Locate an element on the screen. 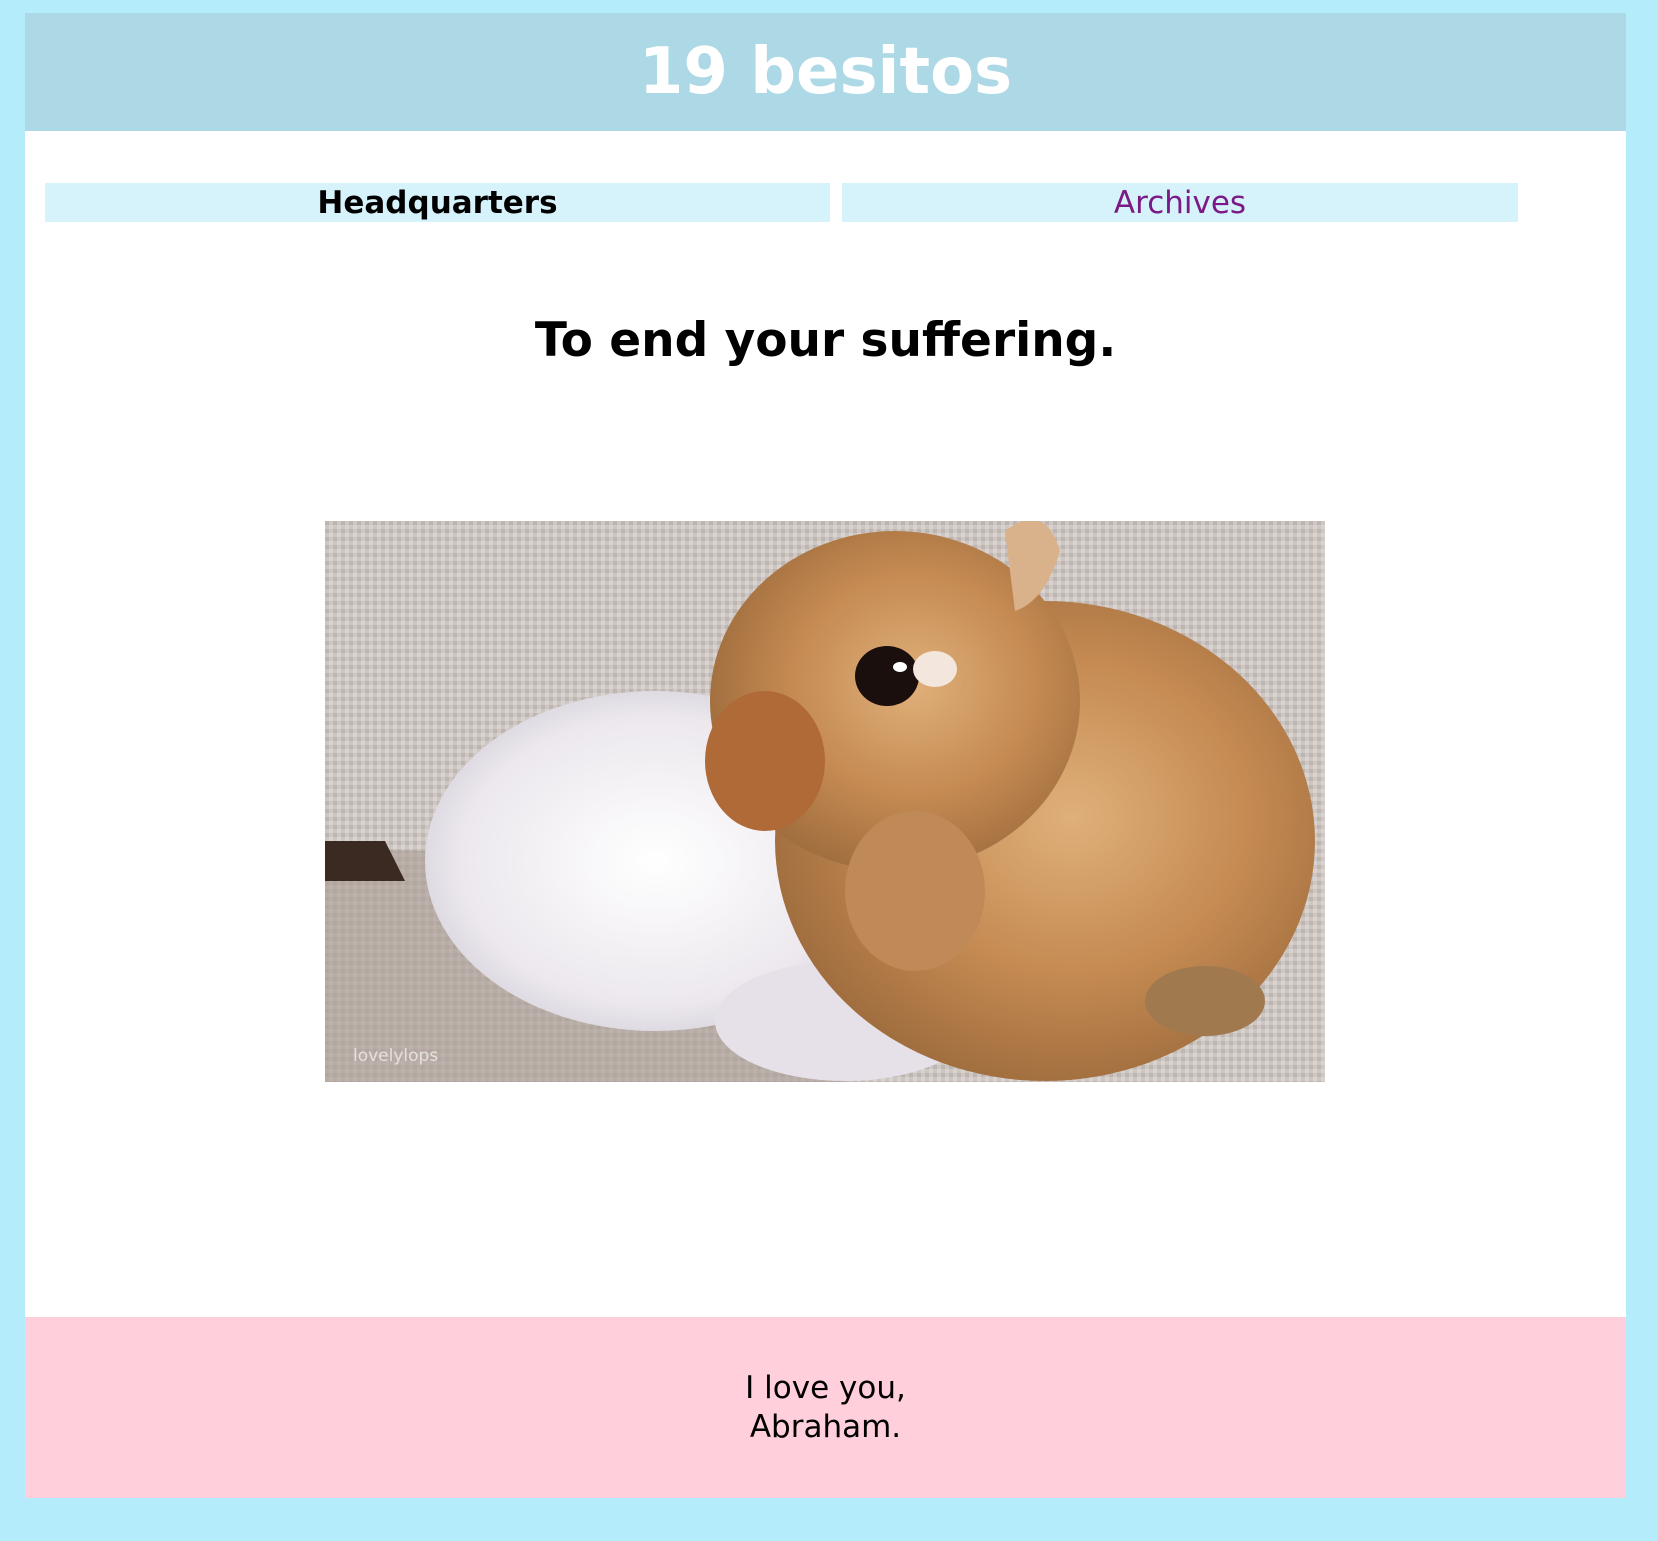 This screenshot has width=1658, height=1541. footer-line-1: I love you, is located at coordinates (825, 1387).